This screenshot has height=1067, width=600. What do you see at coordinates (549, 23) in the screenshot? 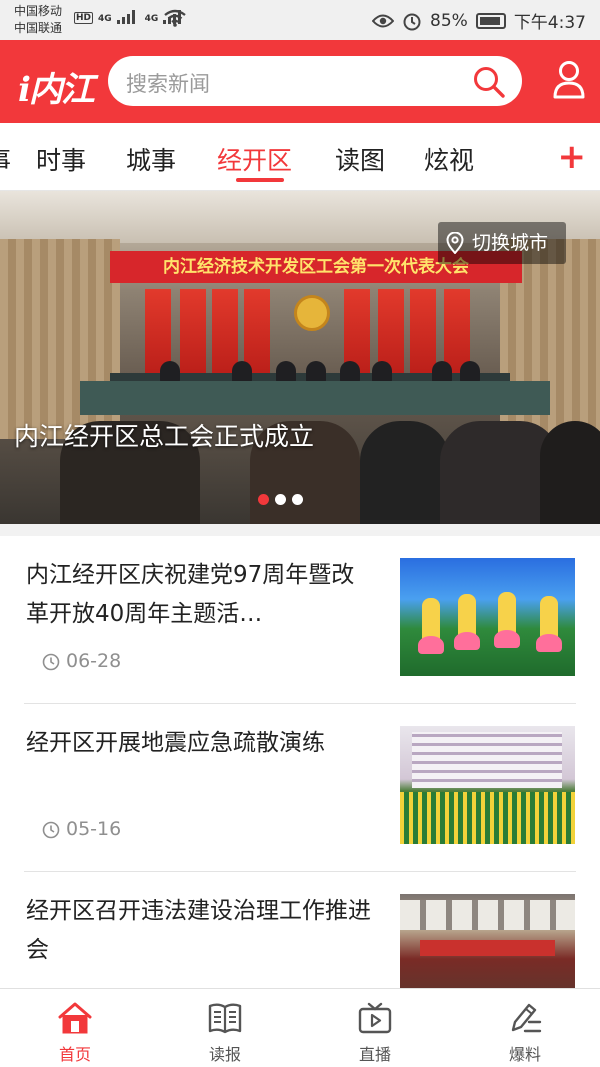
I see `clock: 下午4:37` at bounding box center [549, 23].